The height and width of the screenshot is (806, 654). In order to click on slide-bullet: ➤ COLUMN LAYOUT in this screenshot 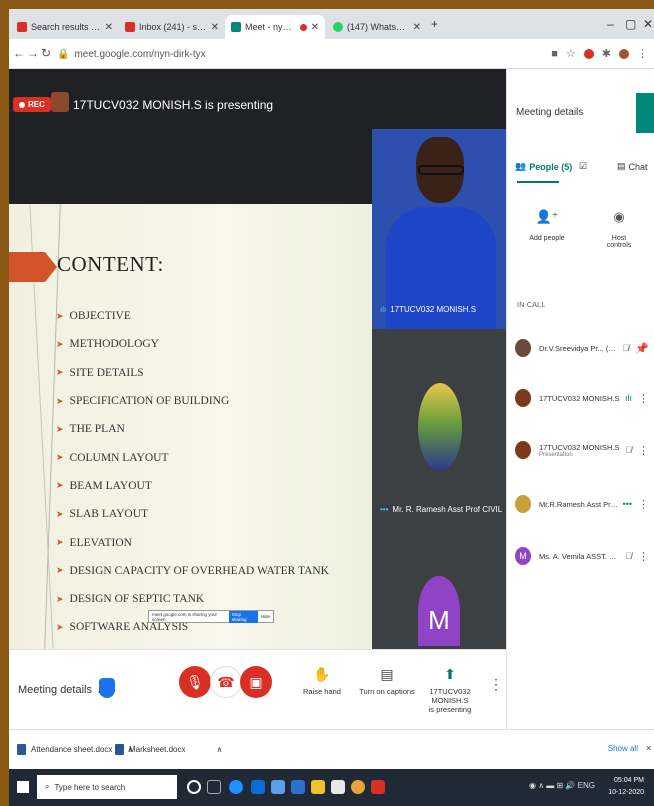, I will do `click(112, 457)`.